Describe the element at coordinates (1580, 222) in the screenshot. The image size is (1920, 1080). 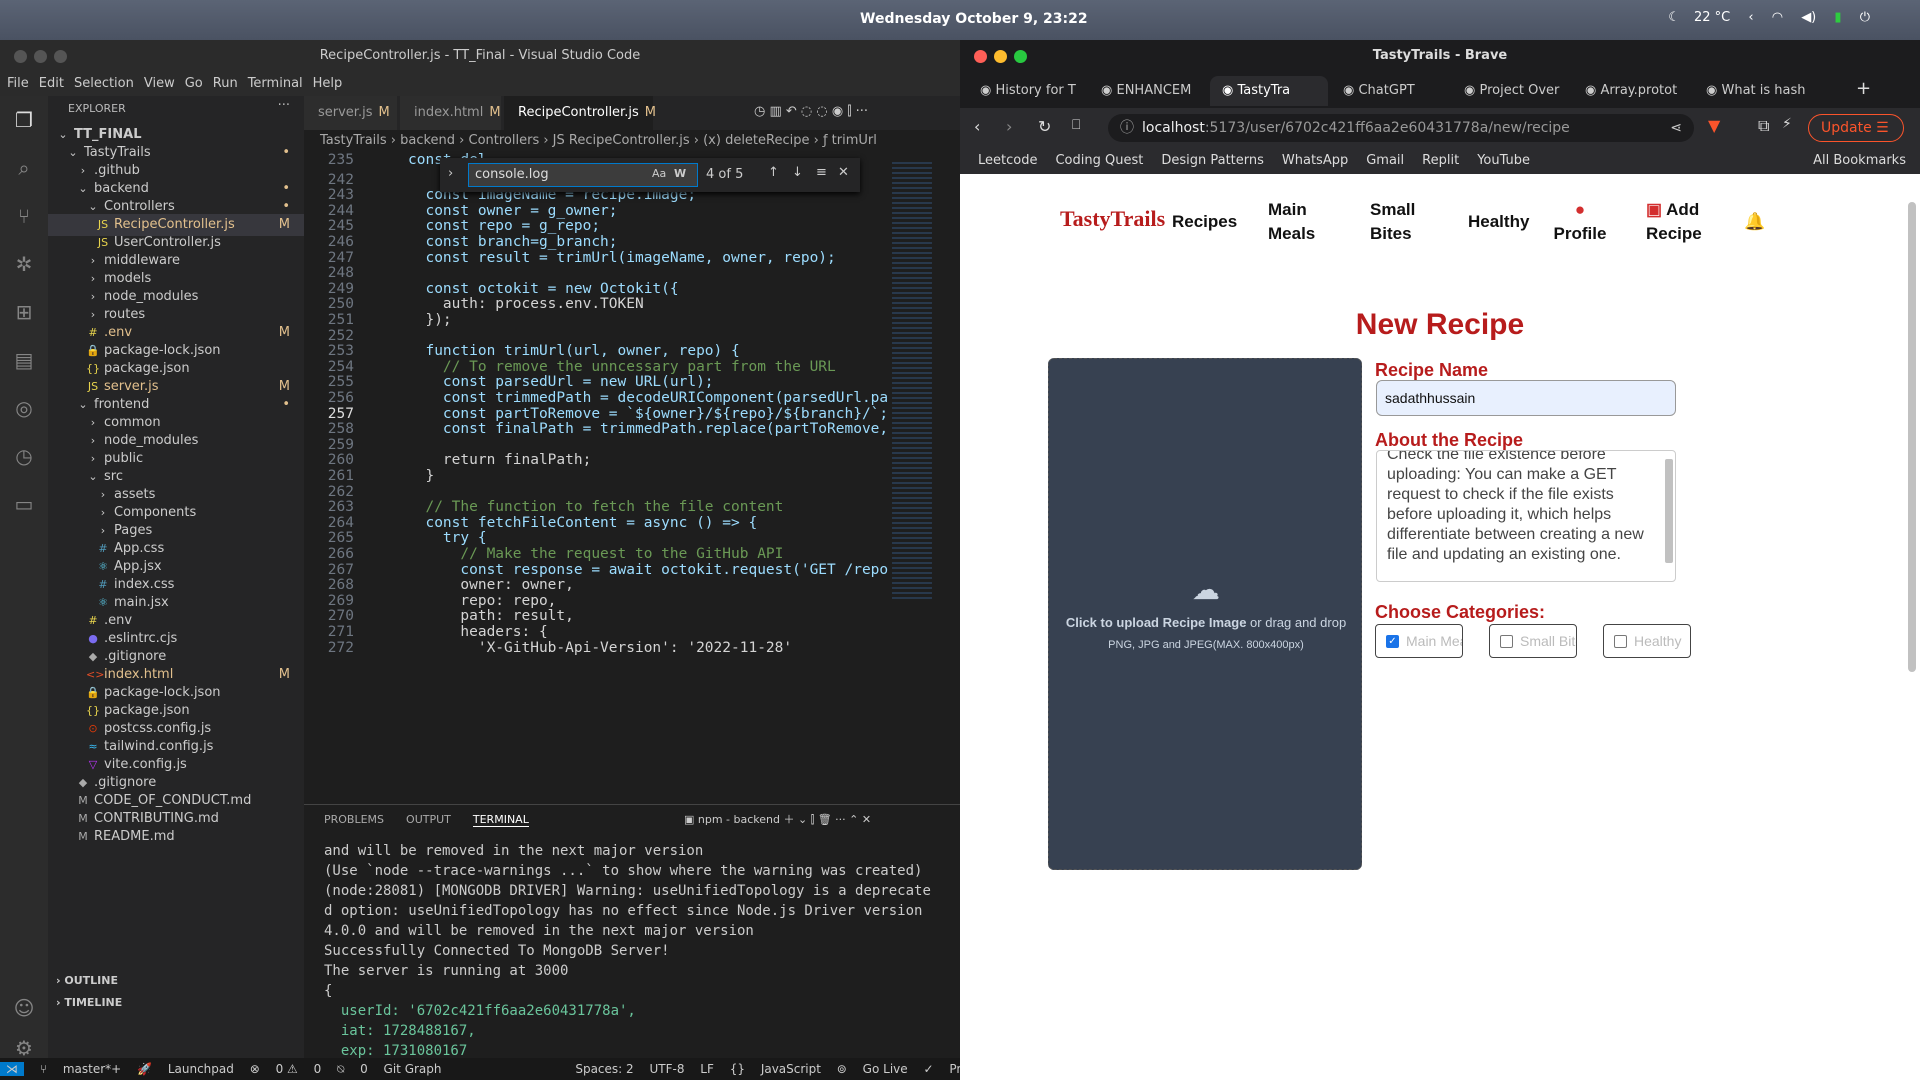
I see `nav-profile: ● Profile` at that location.